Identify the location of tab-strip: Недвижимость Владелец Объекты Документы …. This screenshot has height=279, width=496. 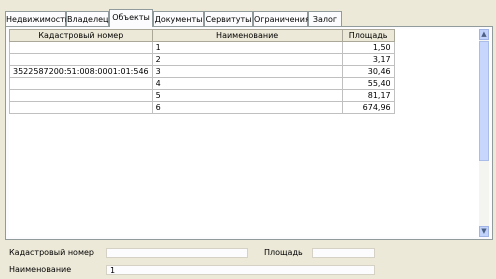
(249, 18).